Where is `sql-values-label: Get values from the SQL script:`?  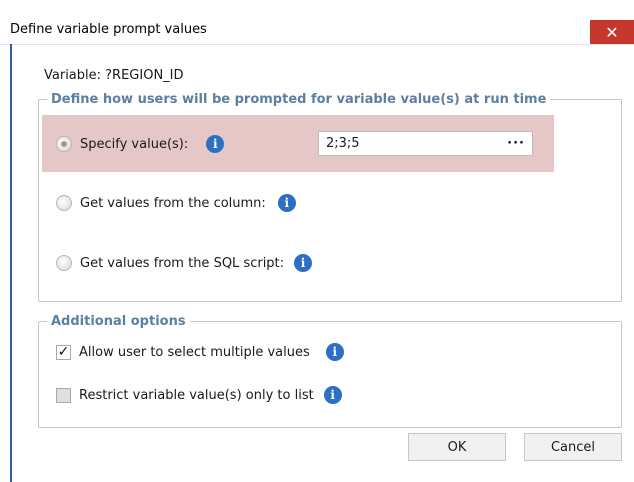
sql-values-label: Get values from the SQL script: is located at coordinates (182, 263).